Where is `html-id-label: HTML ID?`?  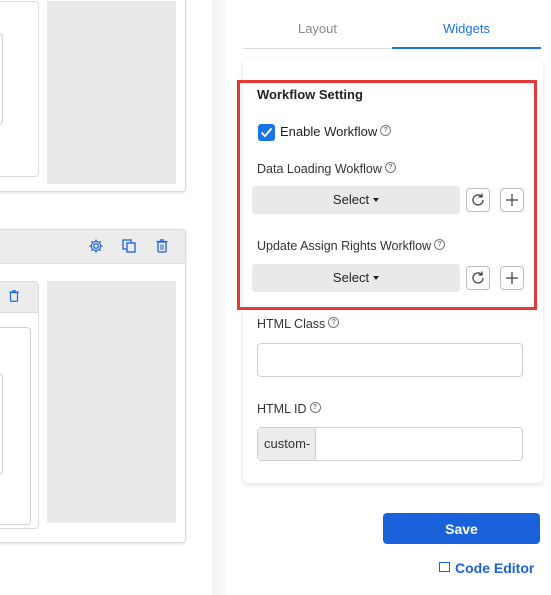
html-id-label: HTML ID? is located at coordinates (289, 409).